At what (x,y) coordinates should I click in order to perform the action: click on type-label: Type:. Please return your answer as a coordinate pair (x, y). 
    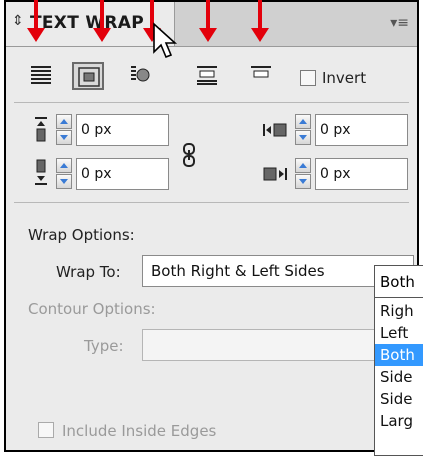
    Looking at the image, I should click on (104, 346).